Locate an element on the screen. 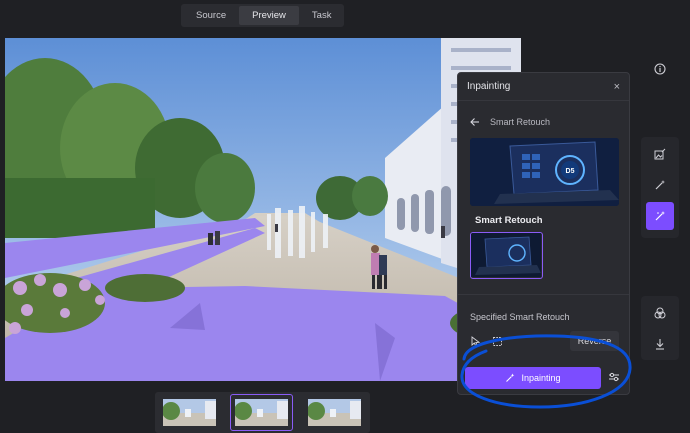  tab-preview: Preview is located at coordinates (269, 15).